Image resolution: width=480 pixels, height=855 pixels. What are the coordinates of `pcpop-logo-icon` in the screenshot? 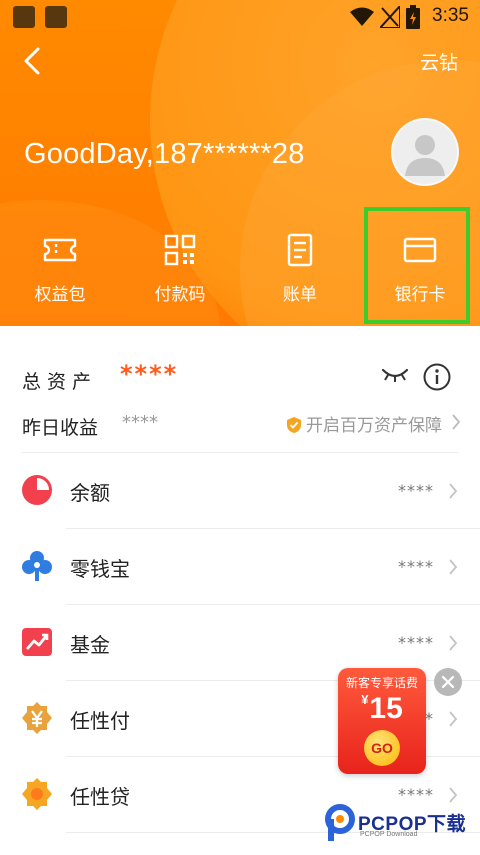 It's located at (340, 822).